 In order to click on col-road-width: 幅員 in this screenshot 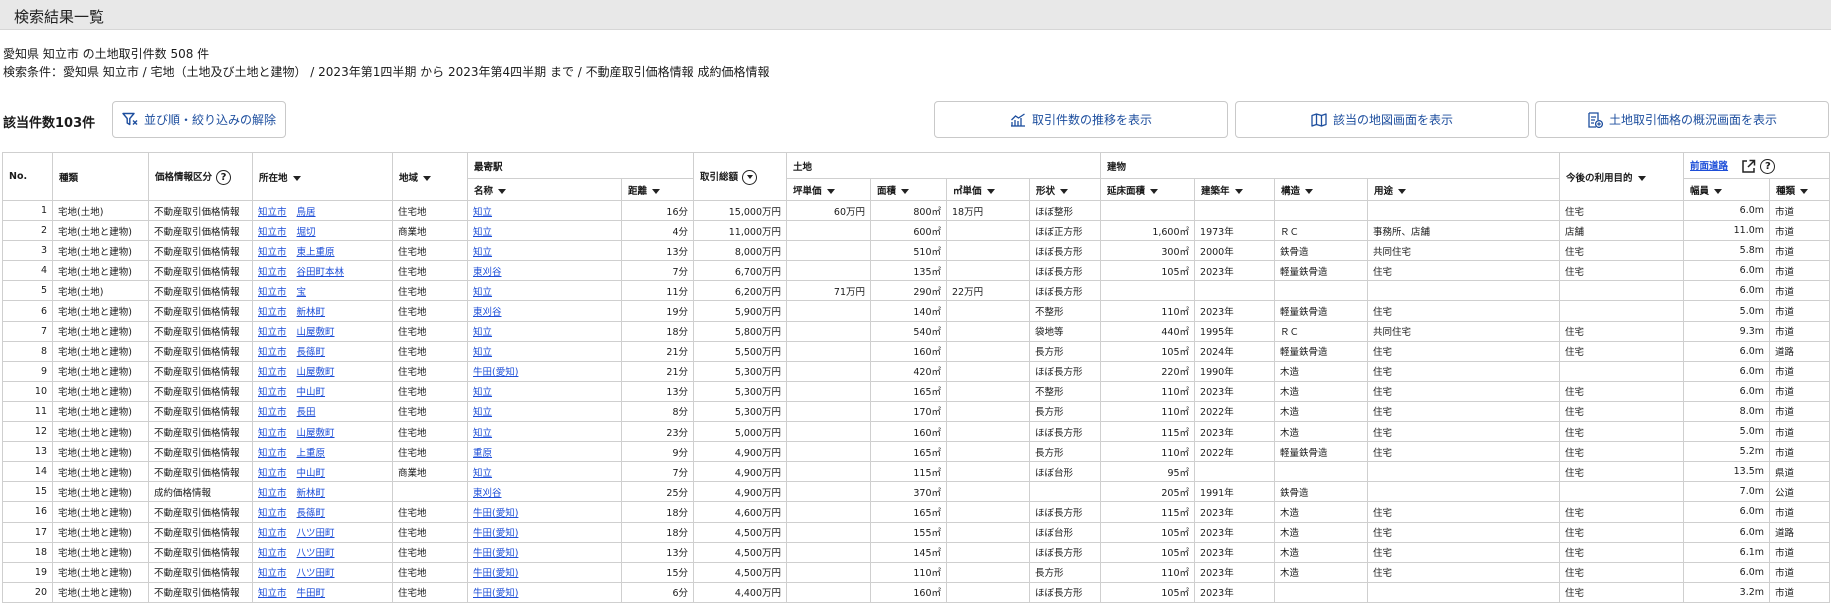, I will do `click(1727, 189)`.